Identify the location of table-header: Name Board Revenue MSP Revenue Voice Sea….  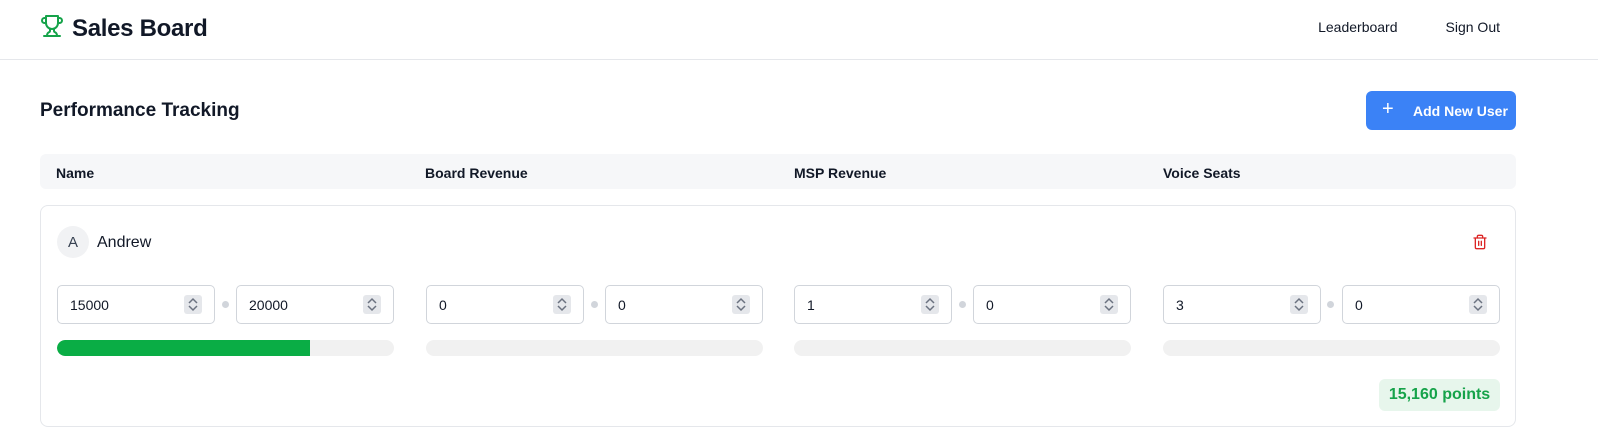
(778, 171).